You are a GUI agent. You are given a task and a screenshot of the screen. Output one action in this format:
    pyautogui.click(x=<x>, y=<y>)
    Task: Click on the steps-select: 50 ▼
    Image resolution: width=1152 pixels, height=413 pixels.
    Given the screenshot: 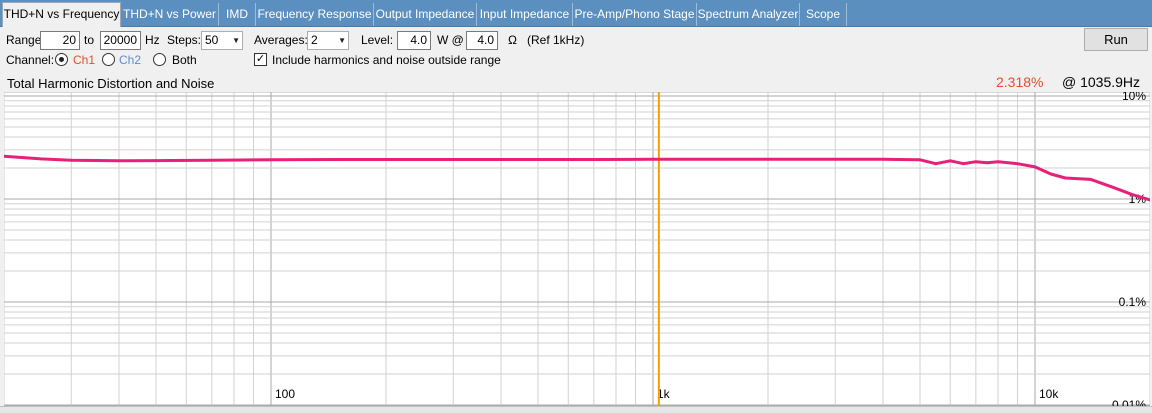 What is the action you would take?
    pyautogui.click(x=222, y=40)
    